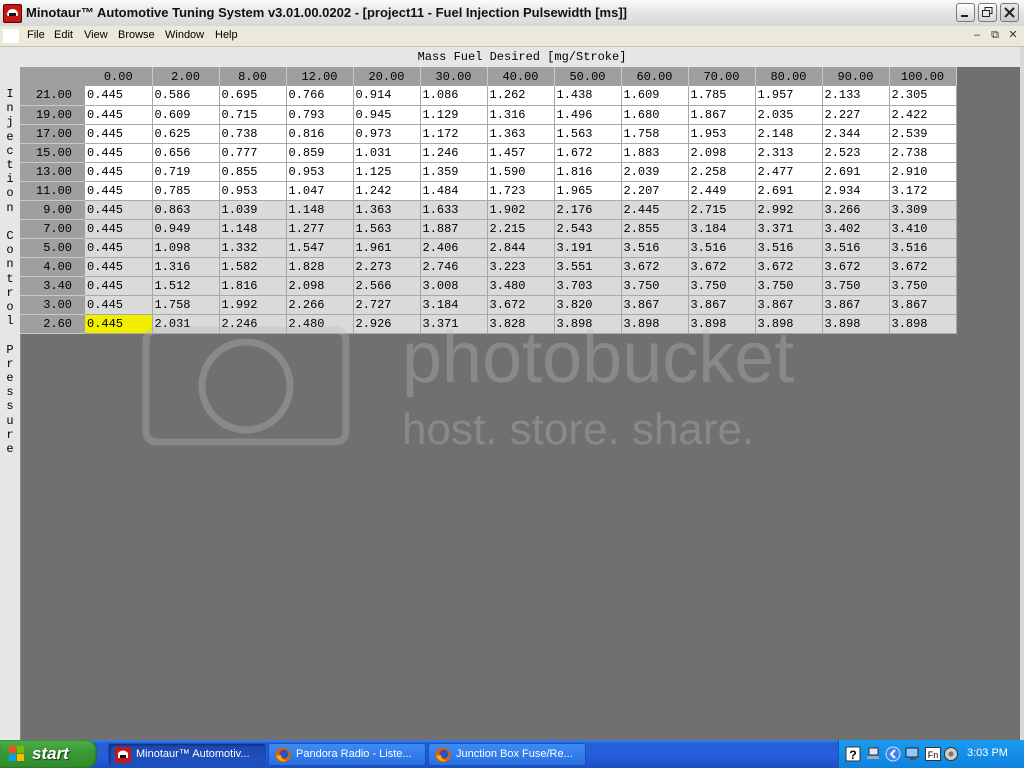  I want to click on table-cell: 2.406, so click(454, 248).